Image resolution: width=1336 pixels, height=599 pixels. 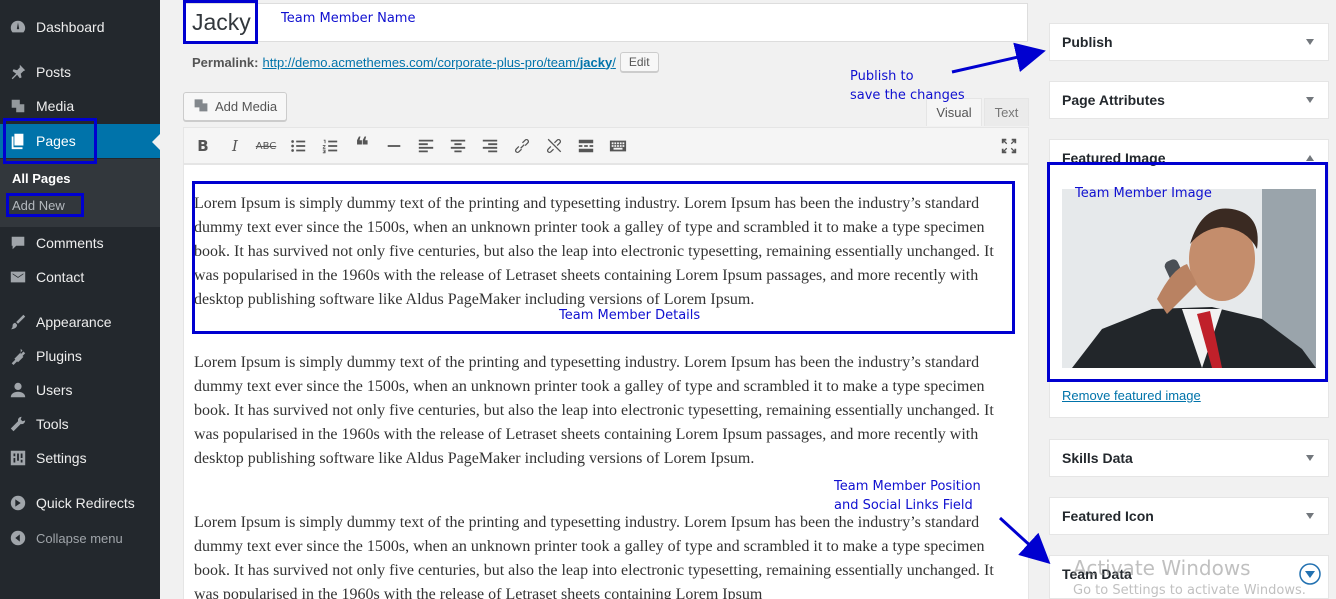 What do you see at coordinates (639, 62) in the screenshot?
I see `edit-permalink-button: Edit` at bounding box center [639, 62].